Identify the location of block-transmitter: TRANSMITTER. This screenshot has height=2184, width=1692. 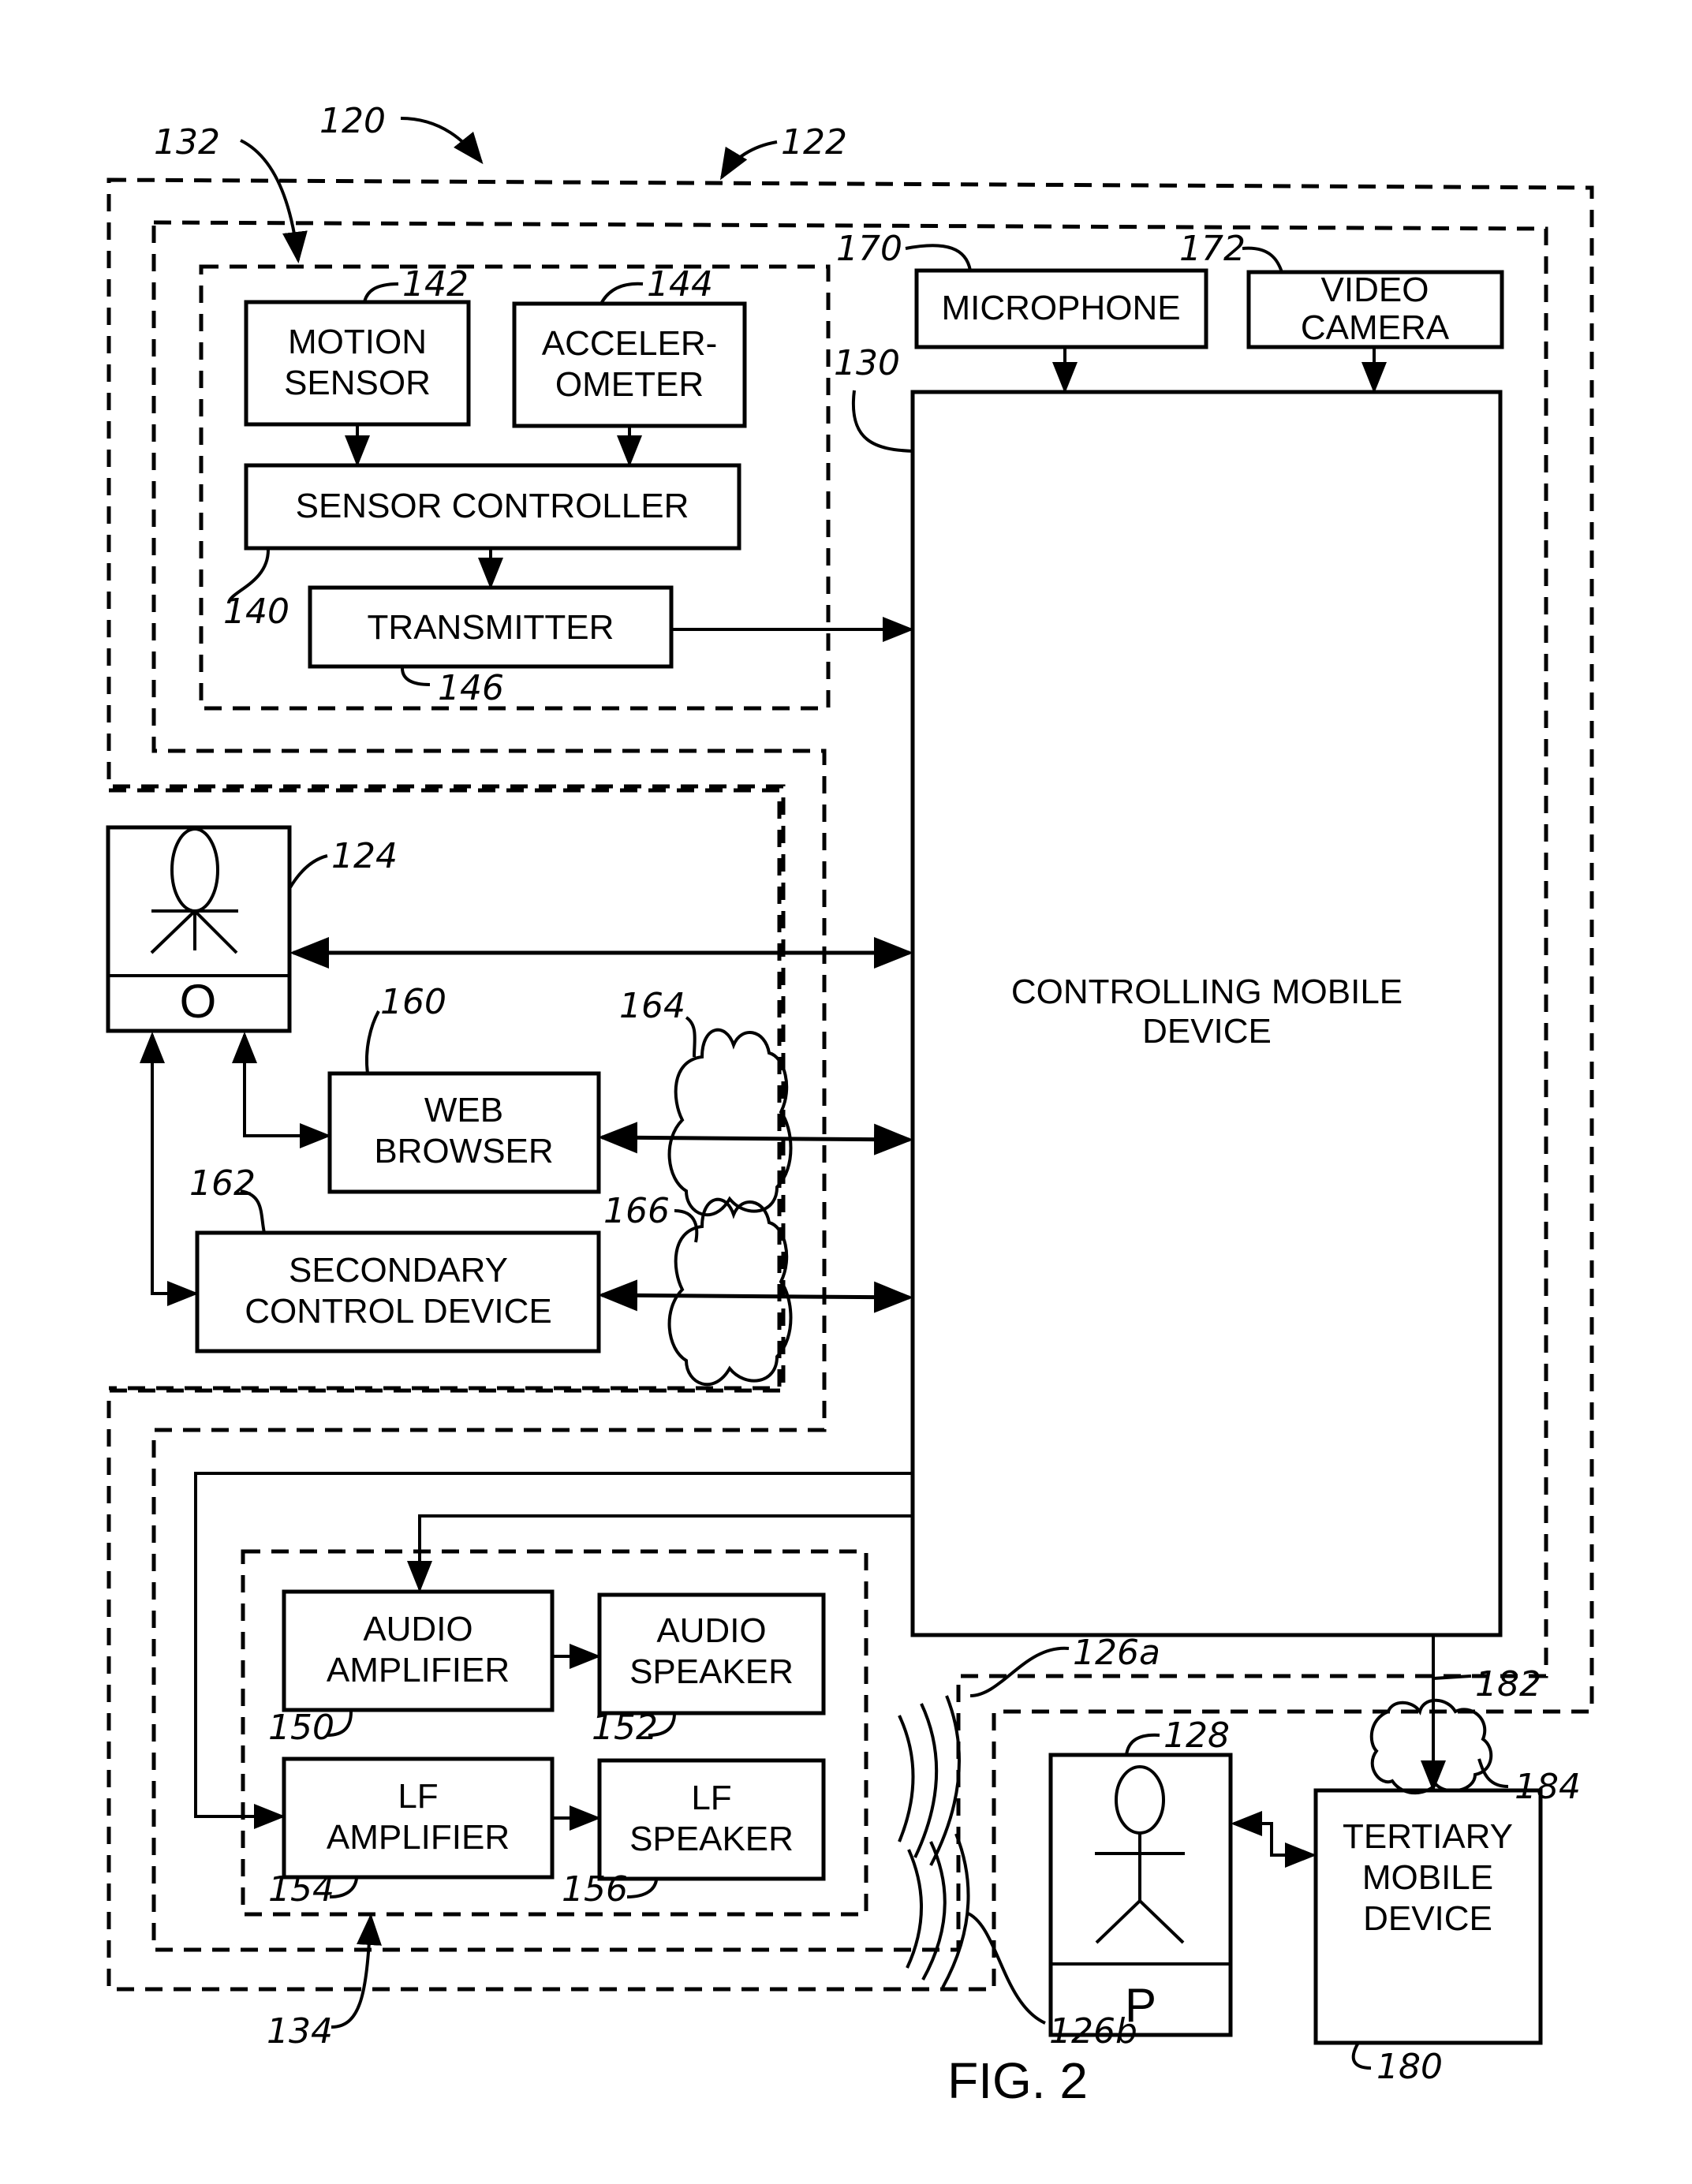
(491, 627).